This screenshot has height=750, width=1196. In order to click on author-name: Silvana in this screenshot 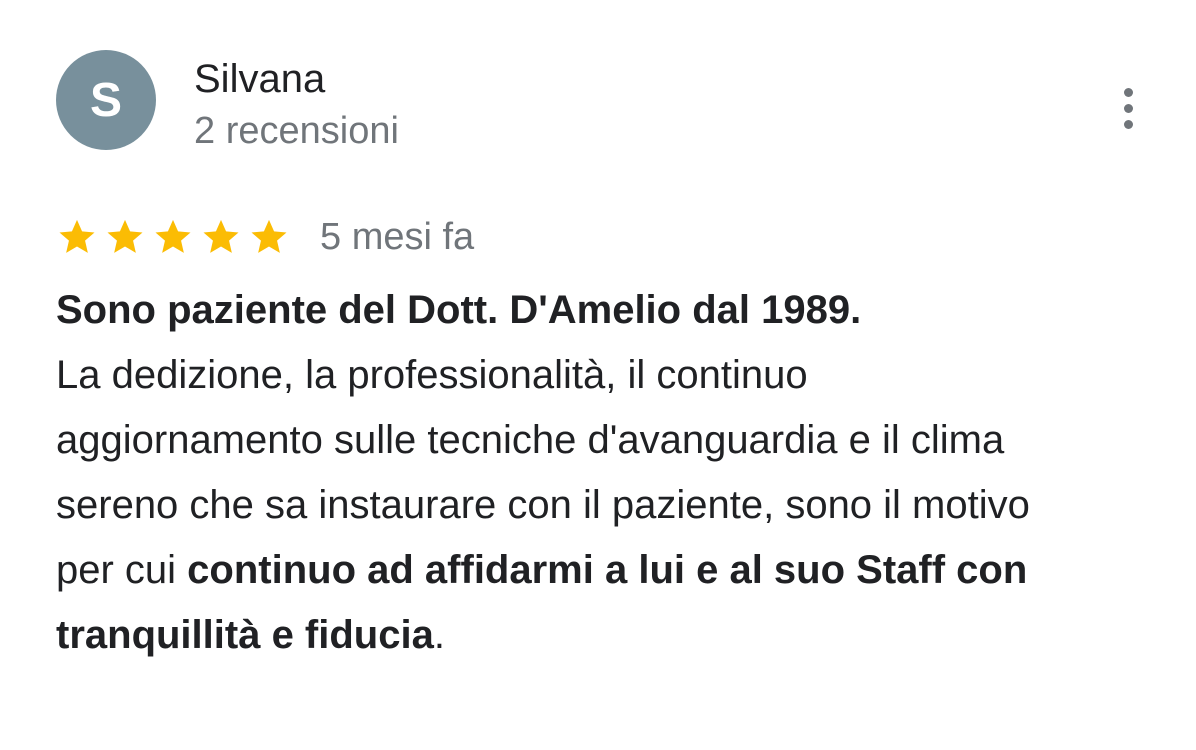, I will do `click(259, 79)`.